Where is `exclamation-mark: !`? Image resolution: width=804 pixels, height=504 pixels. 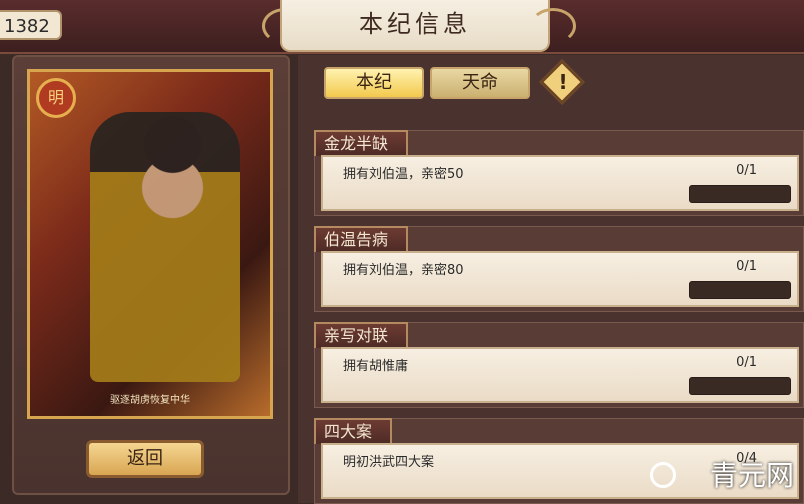 exclamation-mark: ! is located at coordinates (563, 82).